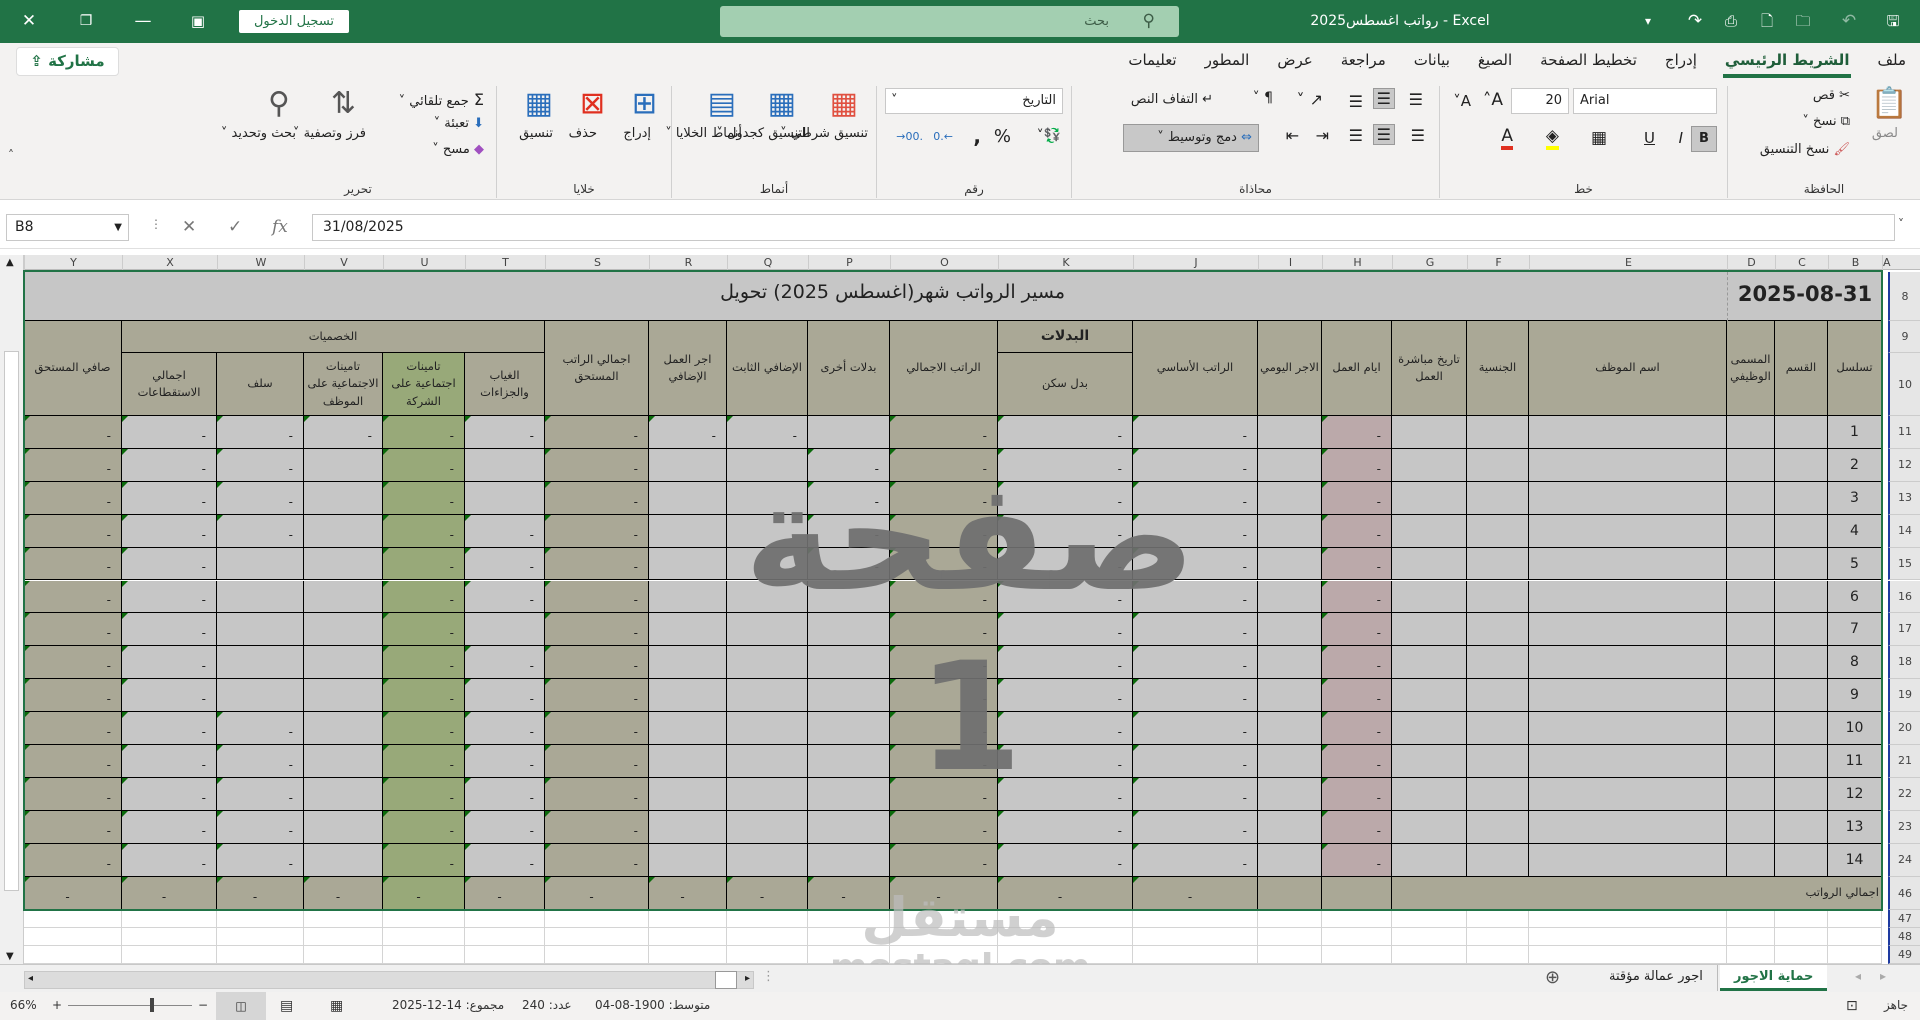  Describe the element at coordinates (1904, 337) in the screenshot. I see `row-header-9: 9` at that location.